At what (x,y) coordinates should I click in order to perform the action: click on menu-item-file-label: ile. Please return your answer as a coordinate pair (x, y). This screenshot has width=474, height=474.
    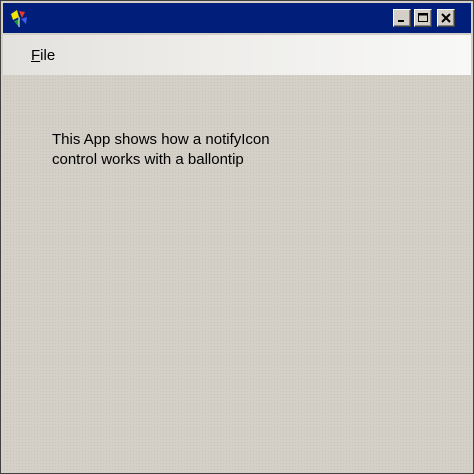
    Looking at the image, I should click on (48, 55).